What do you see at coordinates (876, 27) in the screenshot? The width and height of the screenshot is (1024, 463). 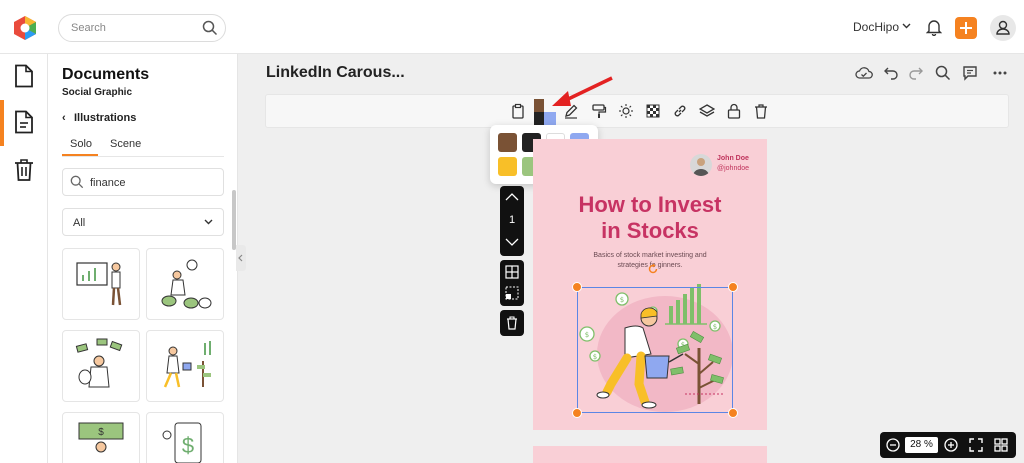 I see `workspace-name: DocHipo` at bounding box center [876, 27].